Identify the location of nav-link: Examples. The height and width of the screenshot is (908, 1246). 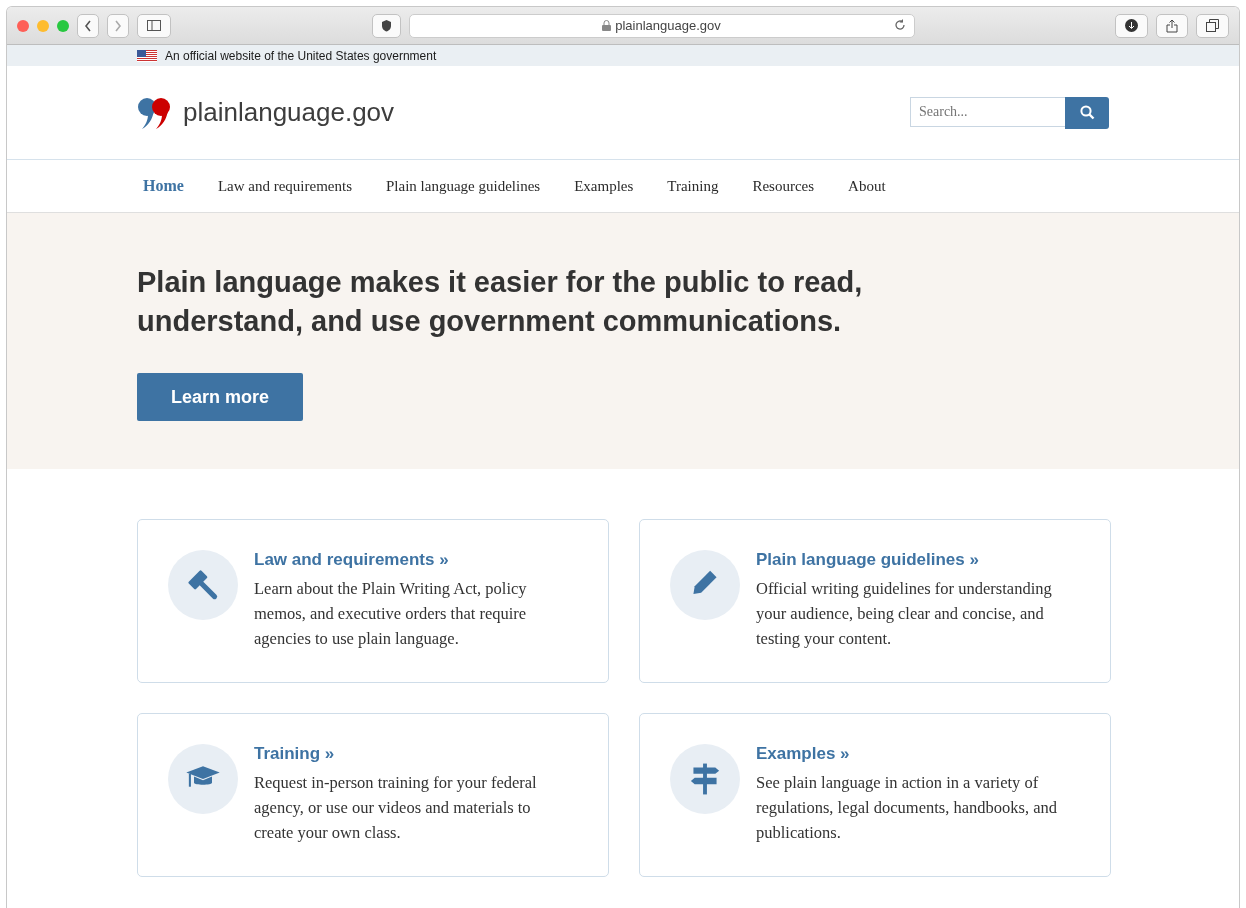
(604, 186).